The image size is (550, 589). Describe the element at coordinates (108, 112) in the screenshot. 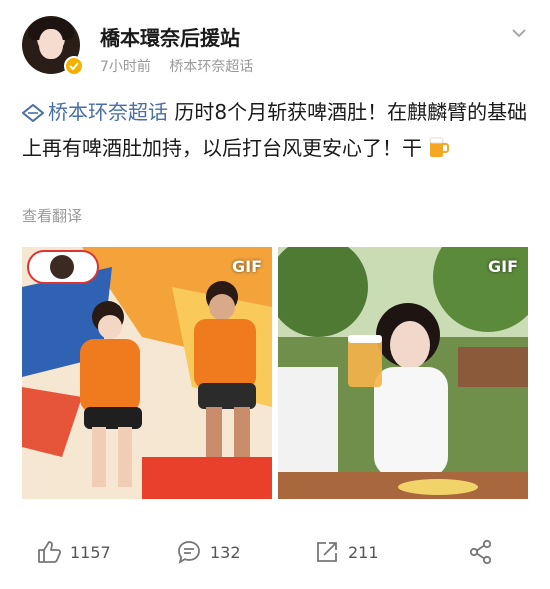

I see `topic-label: 桥本环奈超话` at that location.